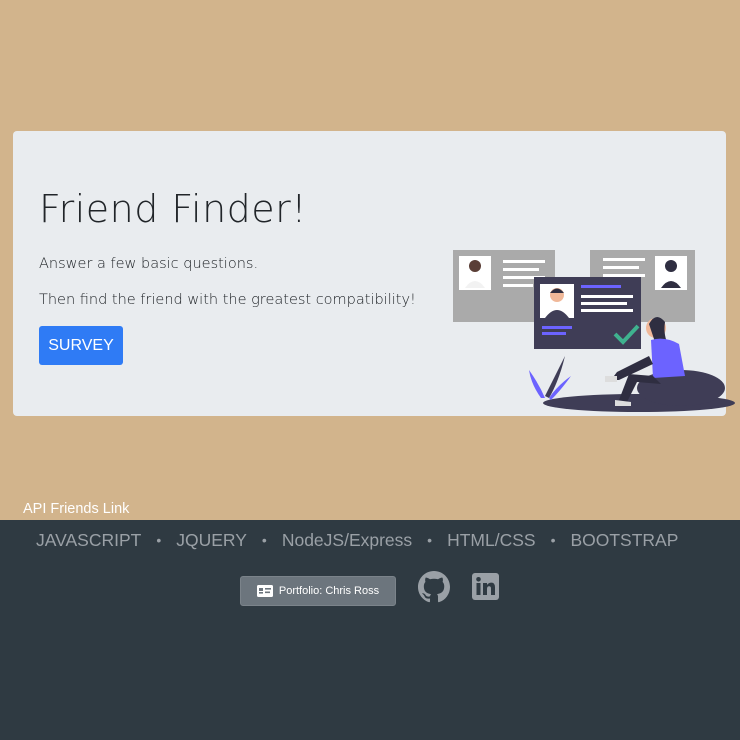  What do you see at coordinates (485, 586) in the screenshot?
I see `linkedin-icon` at bounding box center [485, 586].